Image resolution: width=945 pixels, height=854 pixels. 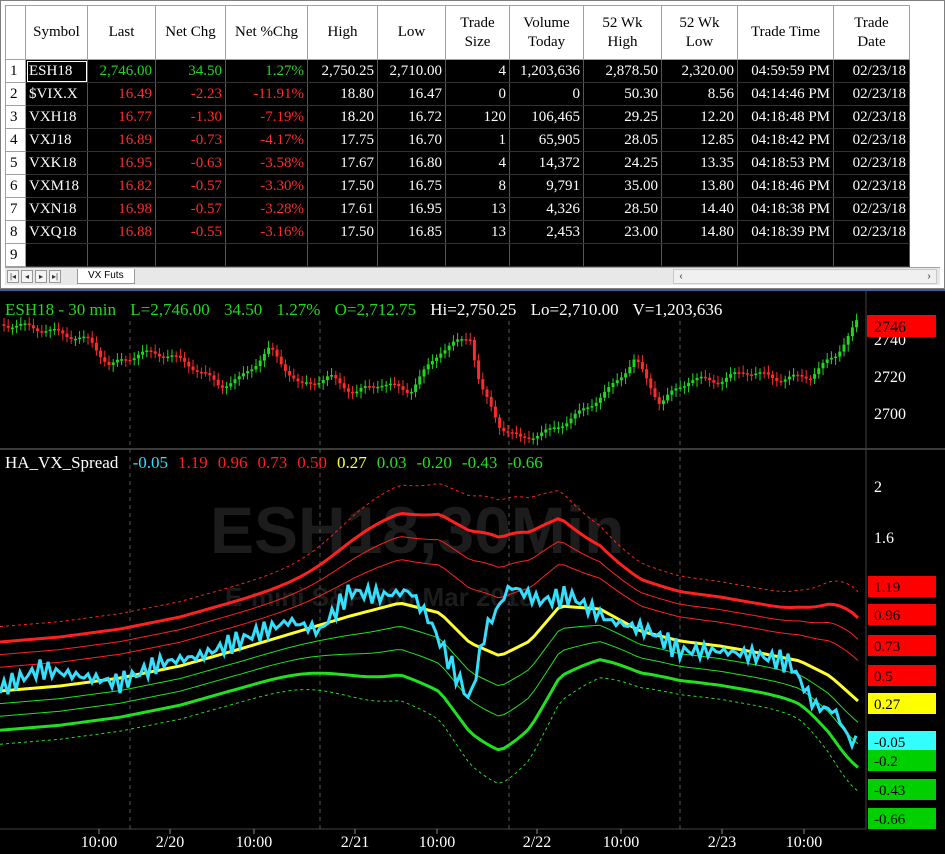 I want to click on col-header-volume-today: Volume Today, so click(x=546, y=32).